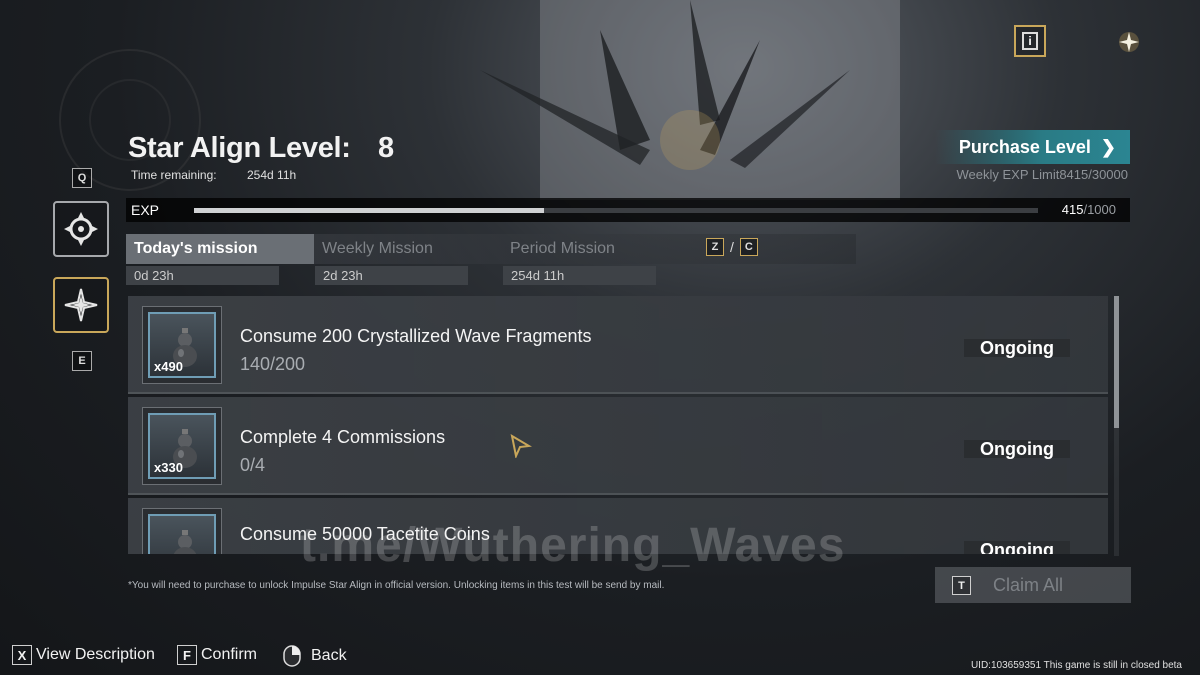  Describe the element at coordinates (82, 361) in the screenshot. I see `key-e-hint: E` at that location.